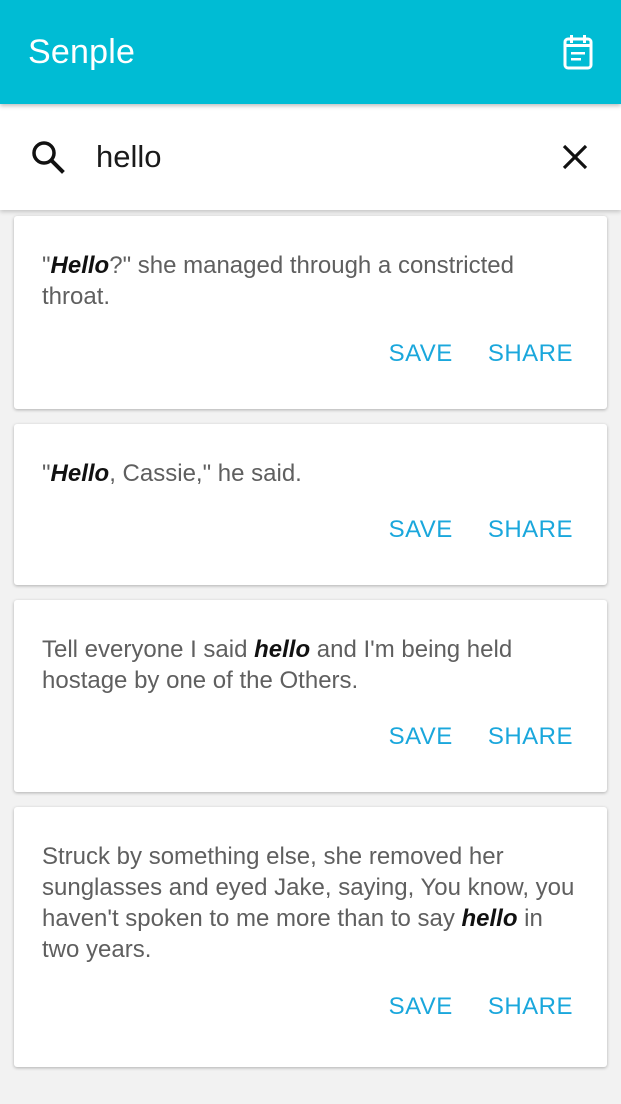 The height and width of the screenshot is (1104, 621). I want to click on calendar-note-icon, so click(578, 52).